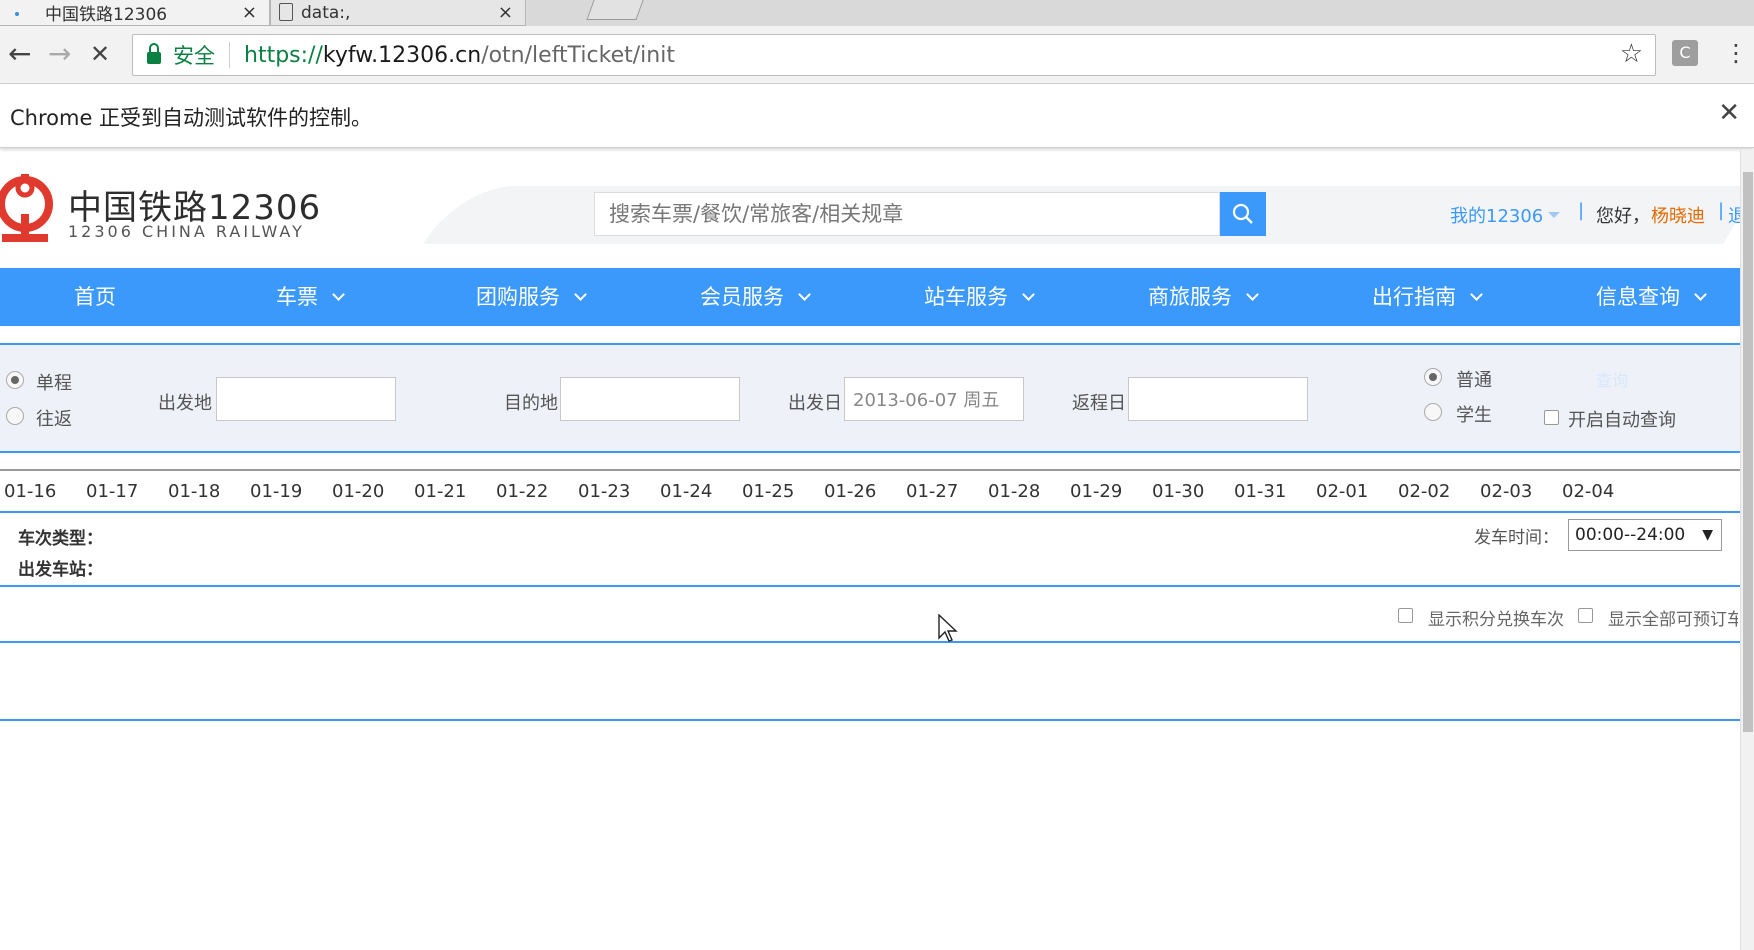 The width and height of the screenshot is (1754, 950). I want to click on radio-normal, so click(1433, 377).